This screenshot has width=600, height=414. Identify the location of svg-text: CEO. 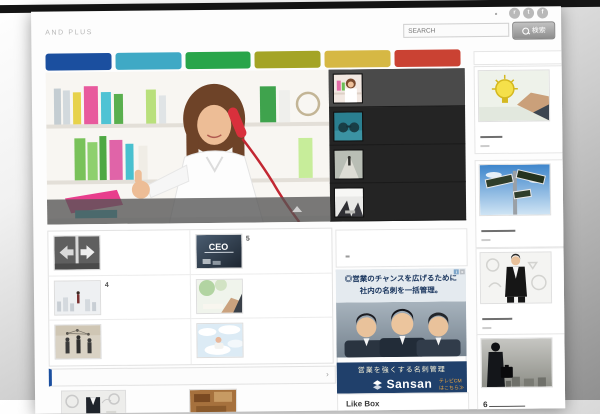
(218, 247).